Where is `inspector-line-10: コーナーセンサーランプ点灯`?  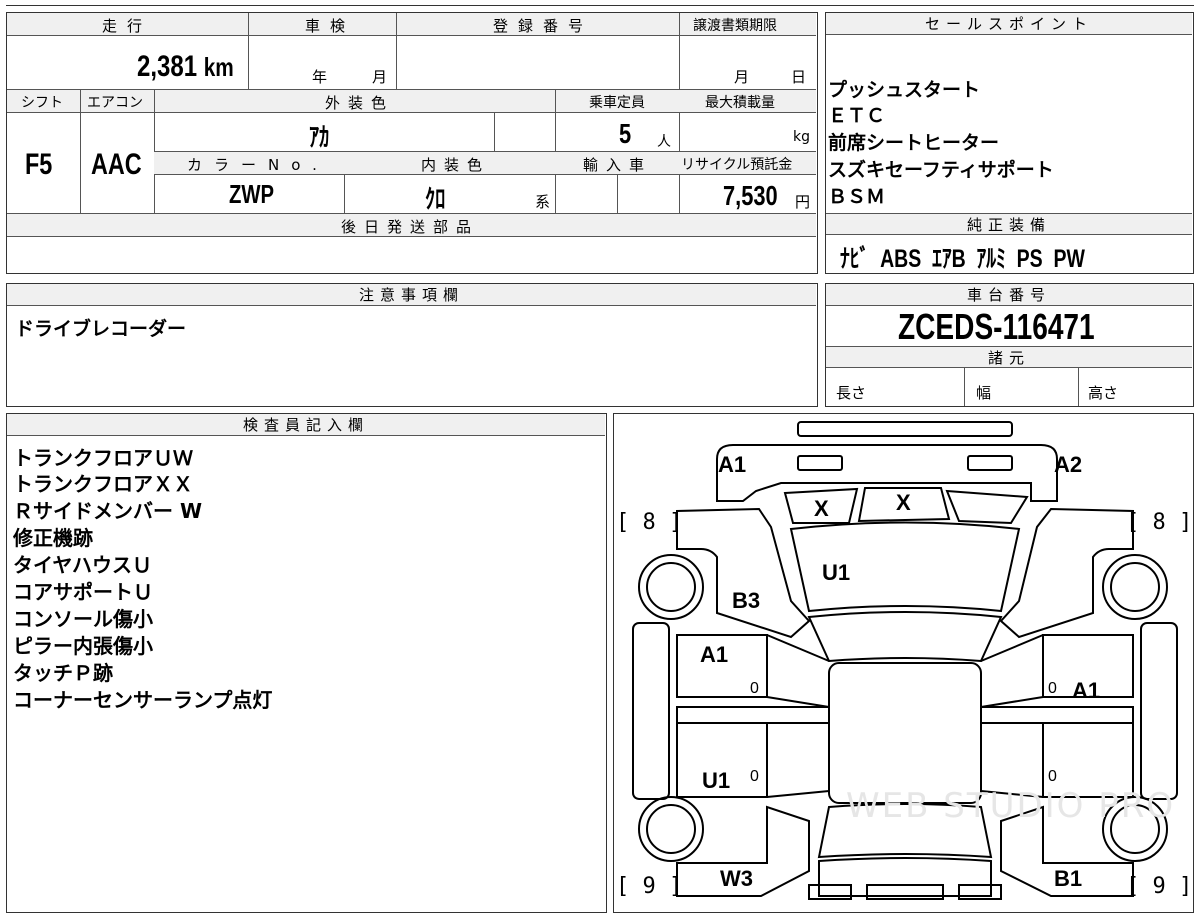
inspector-line-10: コーナーセンサーランプ点灯 is located at coordinates (143, 700).